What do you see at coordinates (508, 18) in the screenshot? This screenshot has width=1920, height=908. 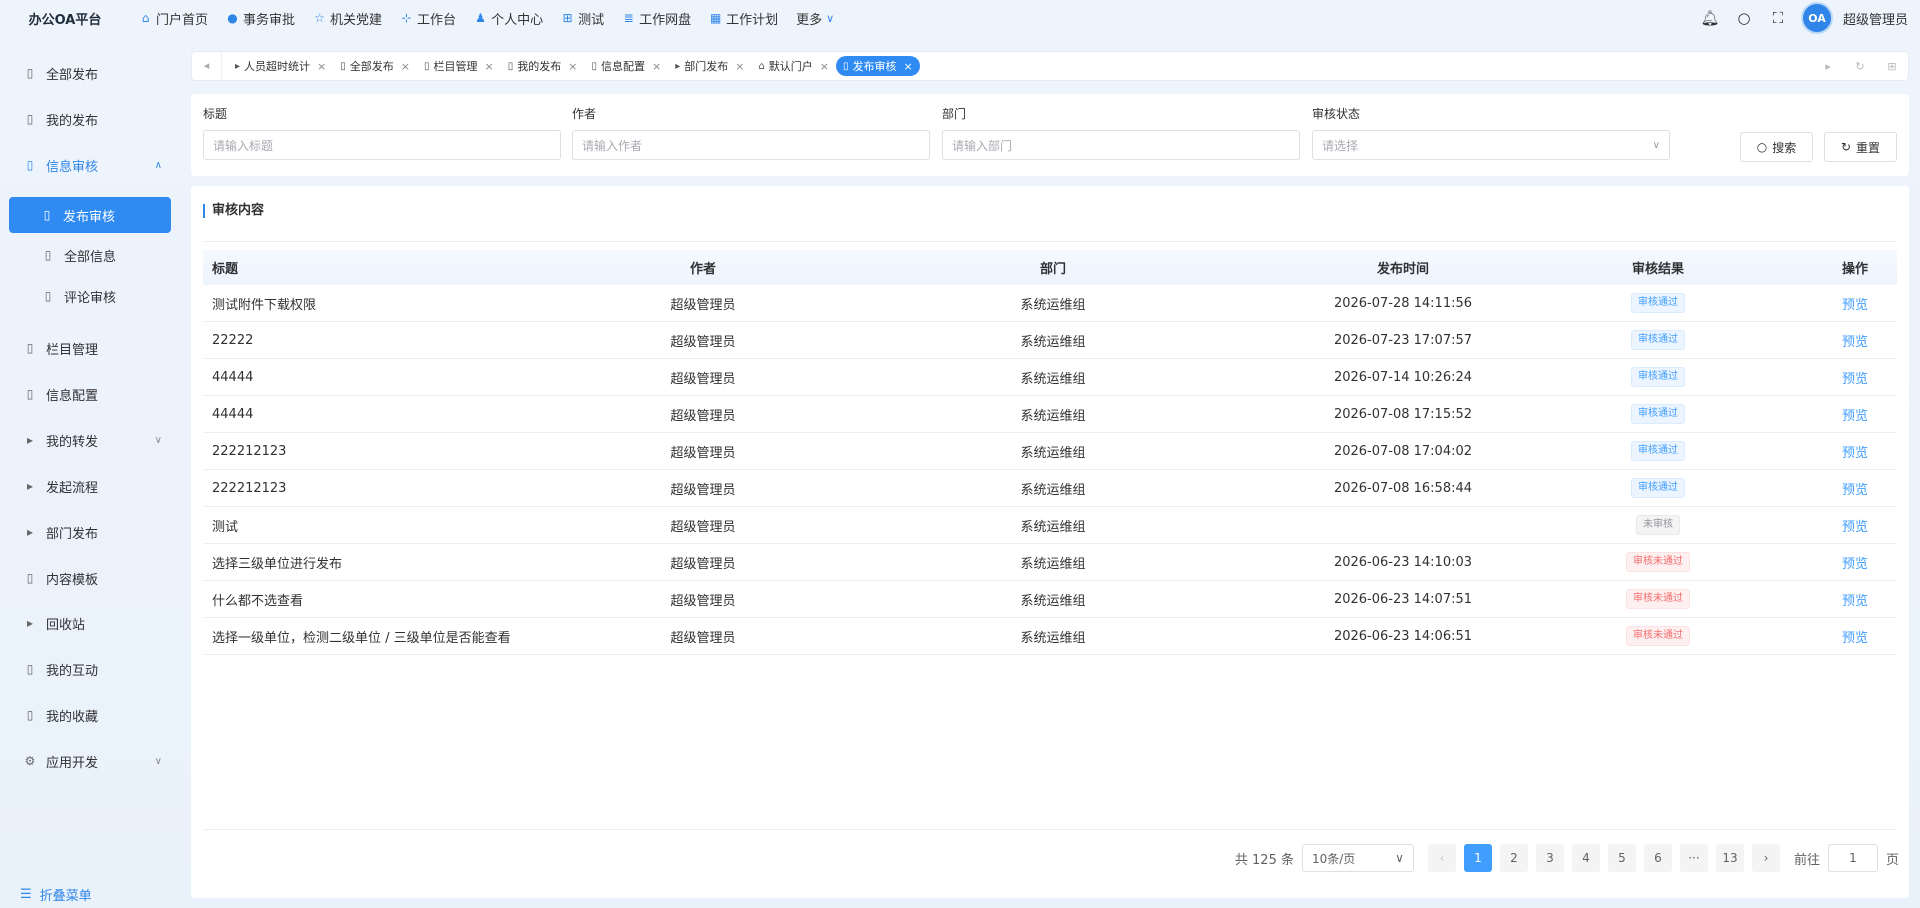 I see `topnav-item-personal: ♟ 个人中心` at bounding box center [508, 18].